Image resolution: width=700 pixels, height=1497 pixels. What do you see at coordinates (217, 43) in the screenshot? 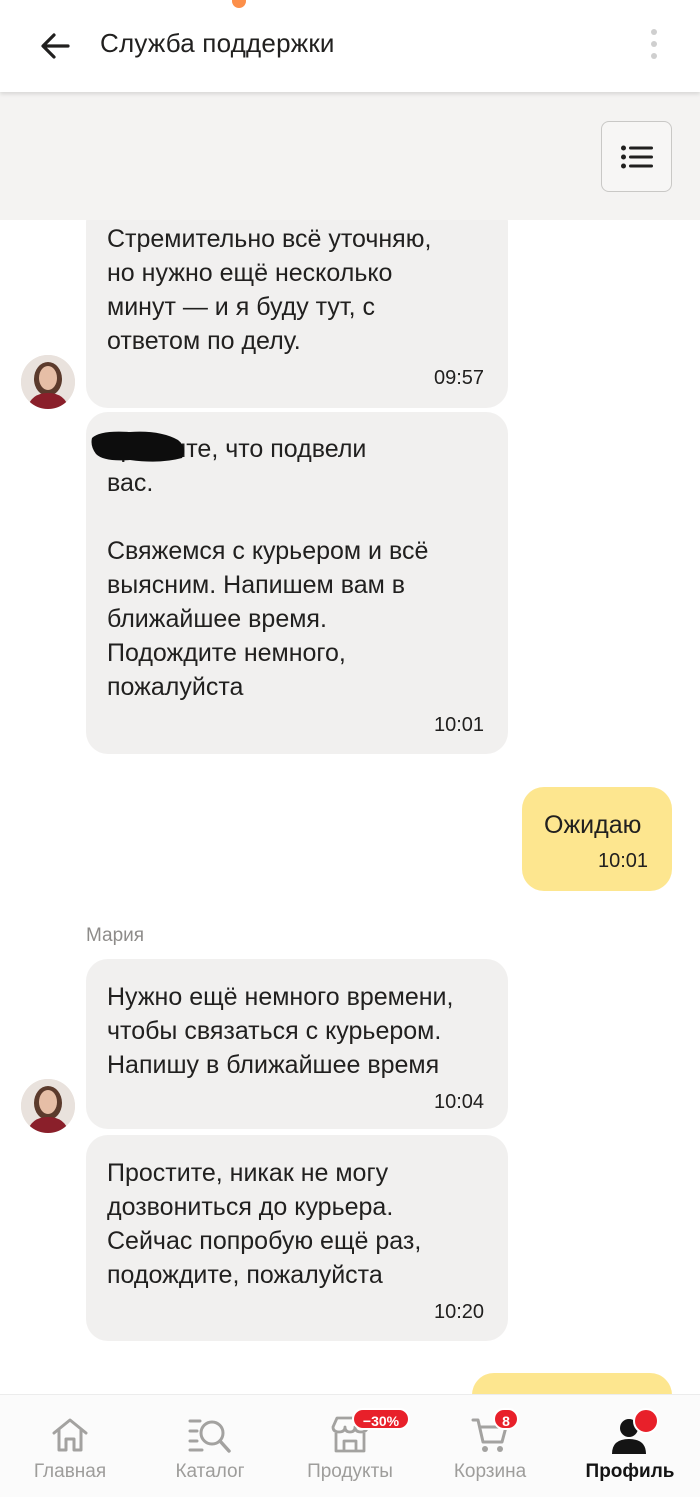
I see `page-title: Служба поддержки` at bounding box center [217, 43].